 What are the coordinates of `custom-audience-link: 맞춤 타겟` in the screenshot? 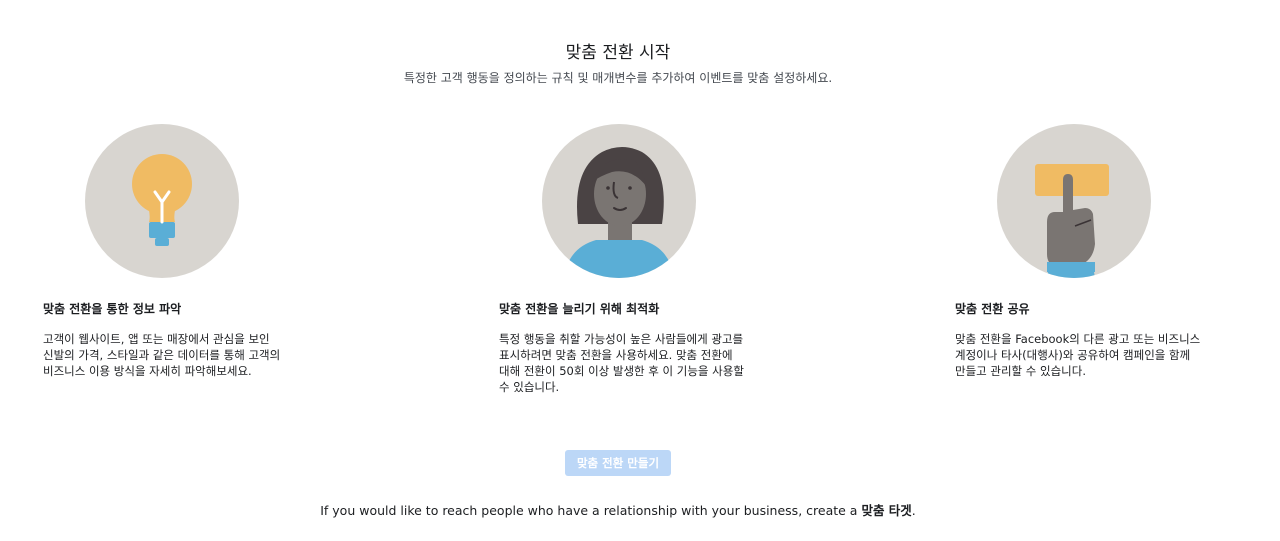 It's located at (886, 510).